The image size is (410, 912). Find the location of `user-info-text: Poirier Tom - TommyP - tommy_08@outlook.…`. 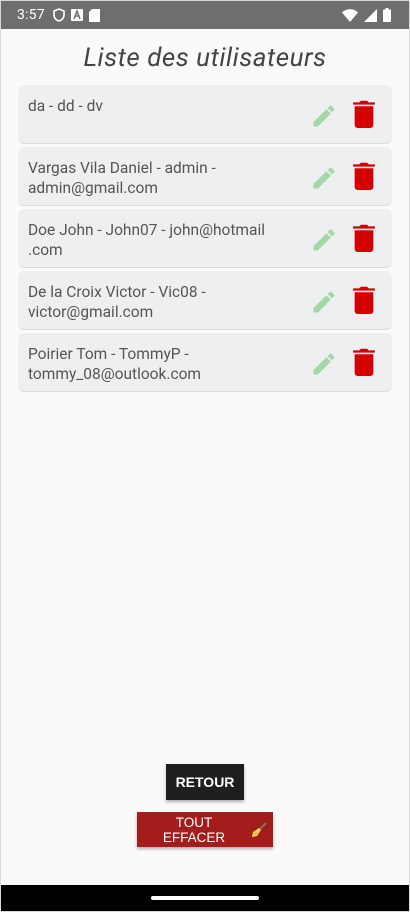

user-info-text: Poirier Tom - TommyP - tommy_08@outlook.… is located at coordinates (115, 364).